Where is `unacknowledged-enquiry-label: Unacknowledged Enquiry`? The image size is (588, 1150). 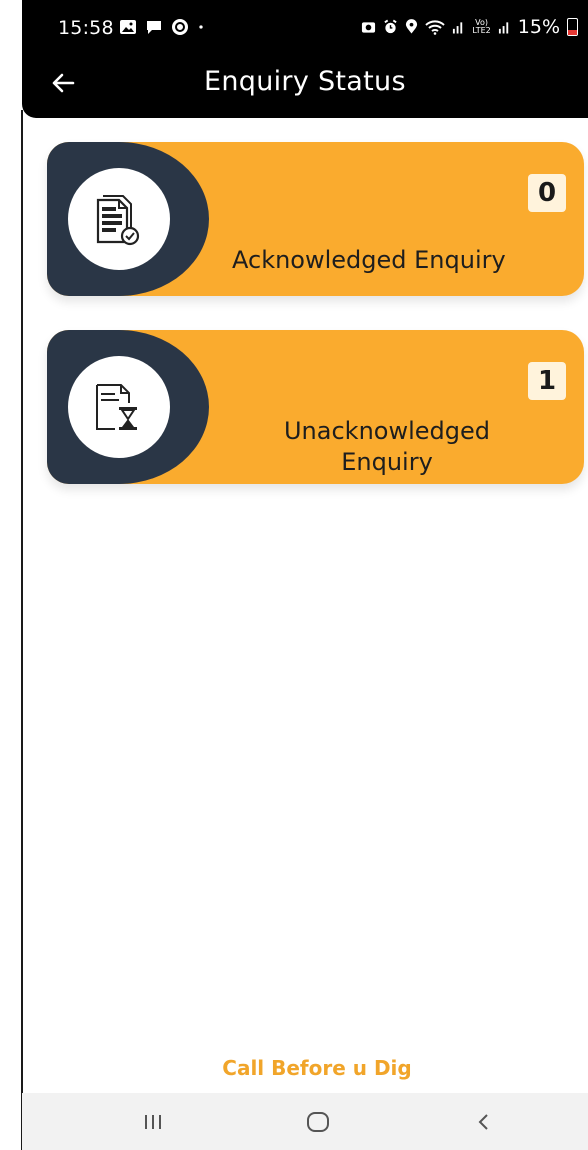 unacknowledged-enquiry-label: Unacknowledged Enquiry is located at coordinates (386, 446).